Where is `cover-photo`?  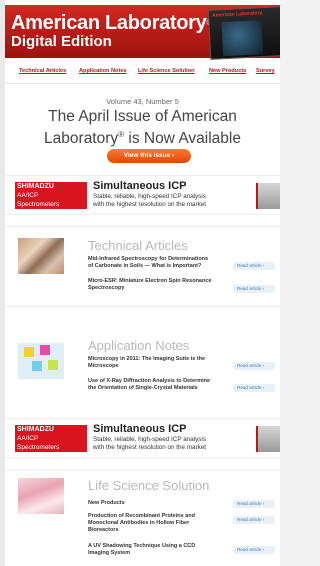 cover-photo is located at coordinates (242, 38).